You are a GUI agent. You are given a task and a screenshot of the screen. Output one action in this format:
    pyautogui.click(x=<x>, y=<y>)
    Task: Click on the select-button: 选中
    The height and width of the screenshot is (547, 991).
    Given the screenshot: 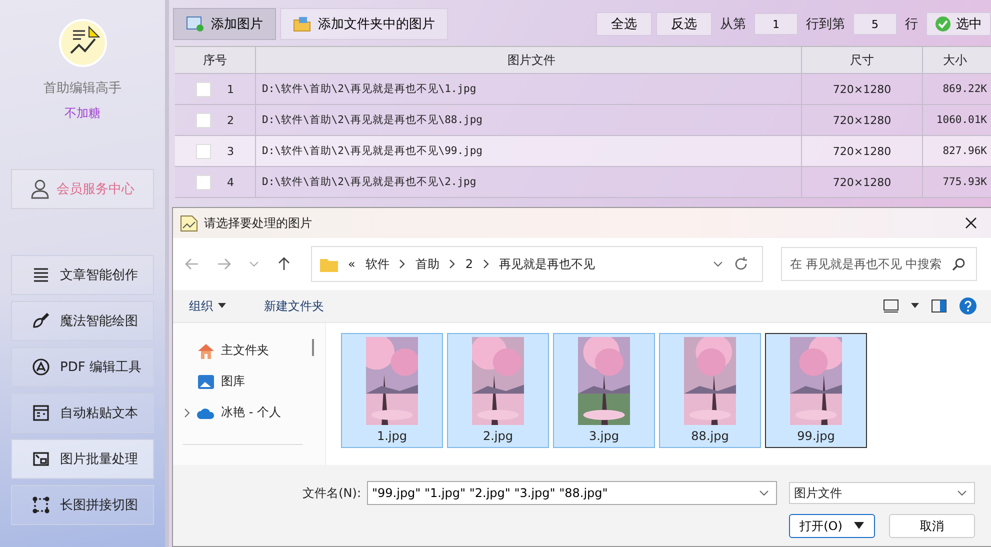 What is the action you would take?
    pyautogui.click(x=958, y=24)
    